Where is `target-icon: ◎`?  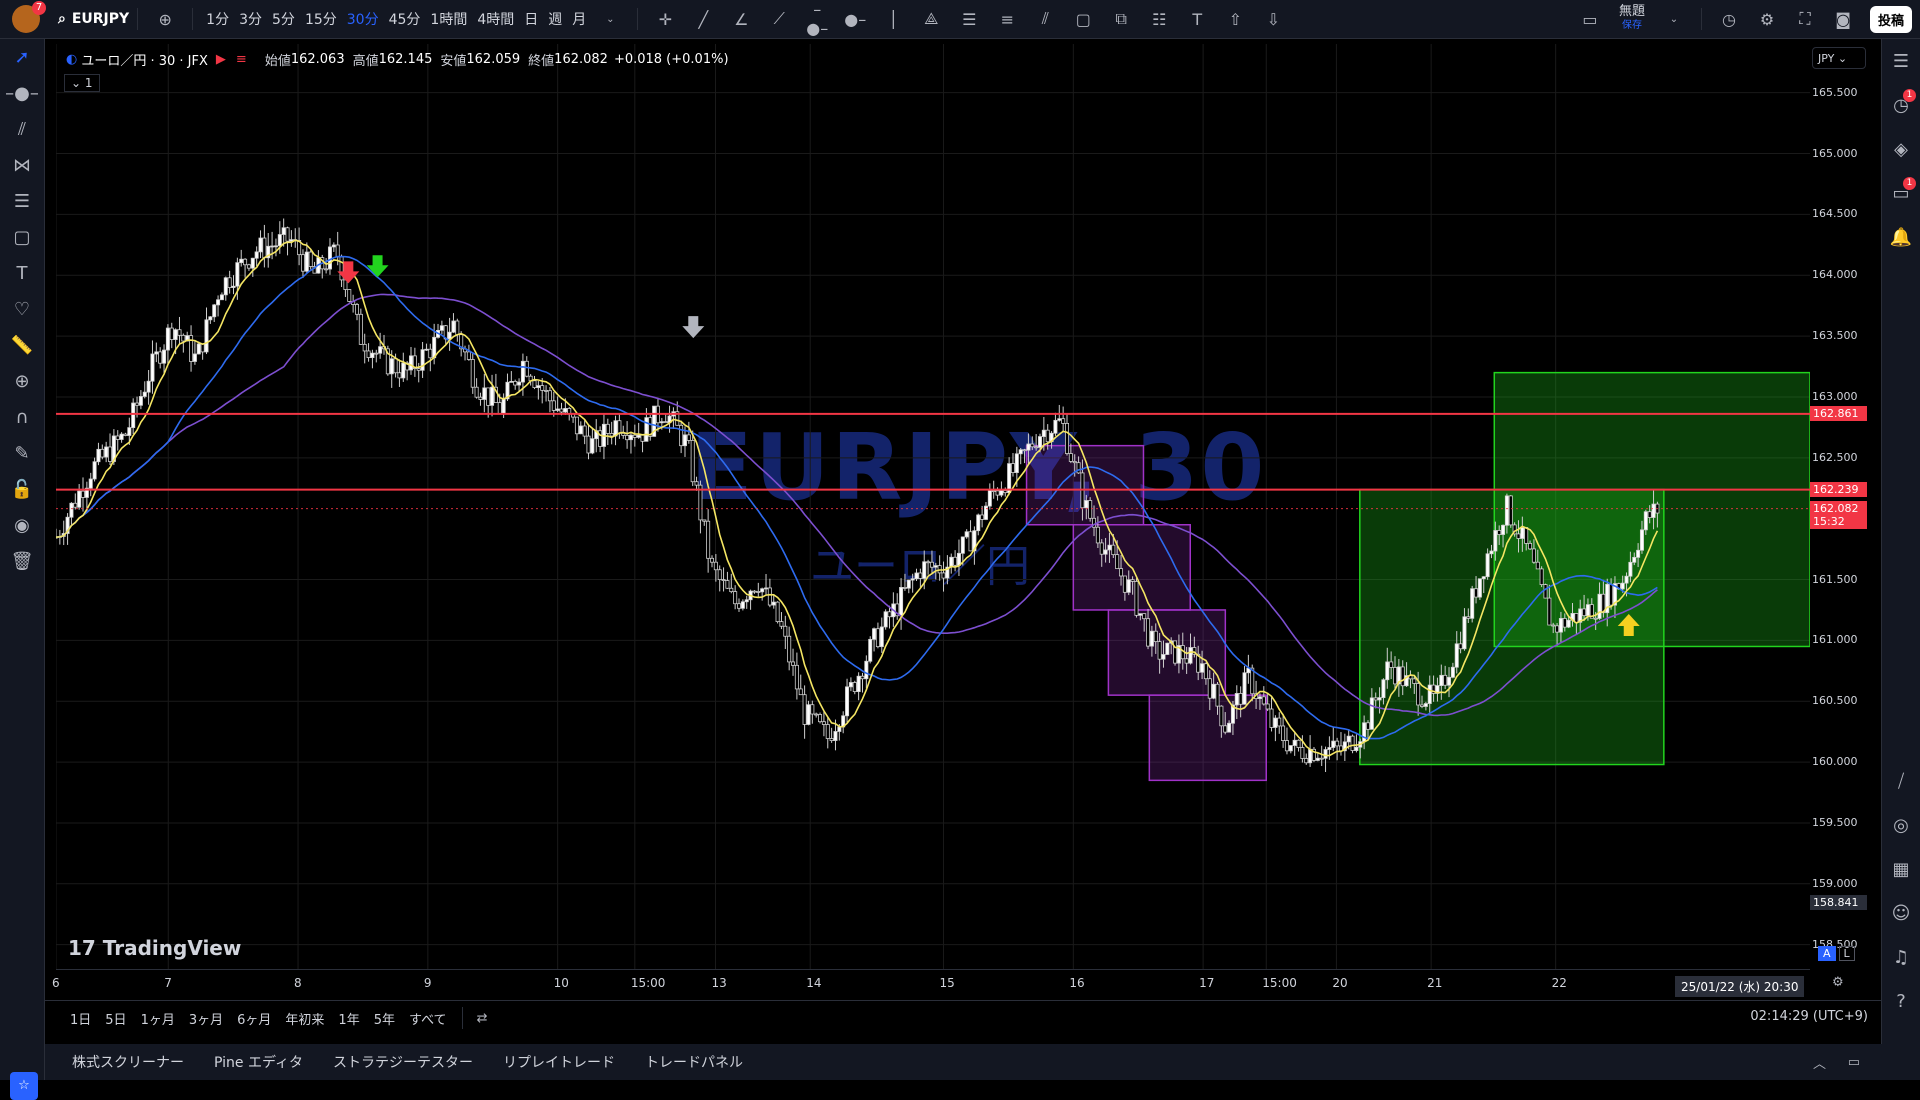 target-icon: ◎ is located at coordinates (1901, 825).